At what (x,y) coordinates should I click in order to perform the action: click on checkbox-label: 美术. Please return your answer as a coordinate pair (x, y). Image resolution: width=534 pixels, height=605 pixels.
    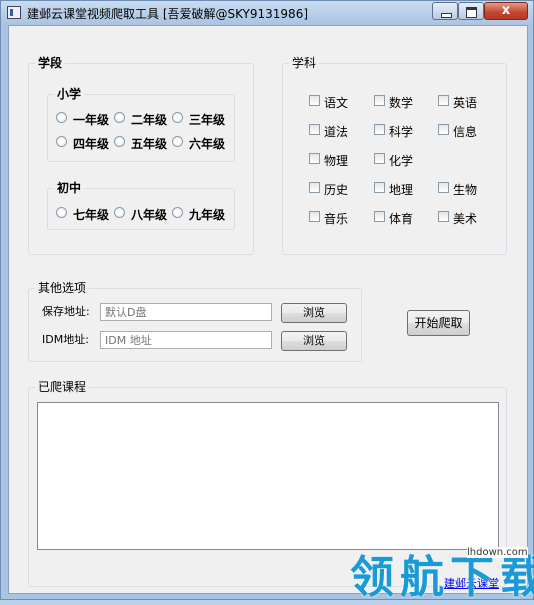
    Looking at the image, I should click on (465, 219).